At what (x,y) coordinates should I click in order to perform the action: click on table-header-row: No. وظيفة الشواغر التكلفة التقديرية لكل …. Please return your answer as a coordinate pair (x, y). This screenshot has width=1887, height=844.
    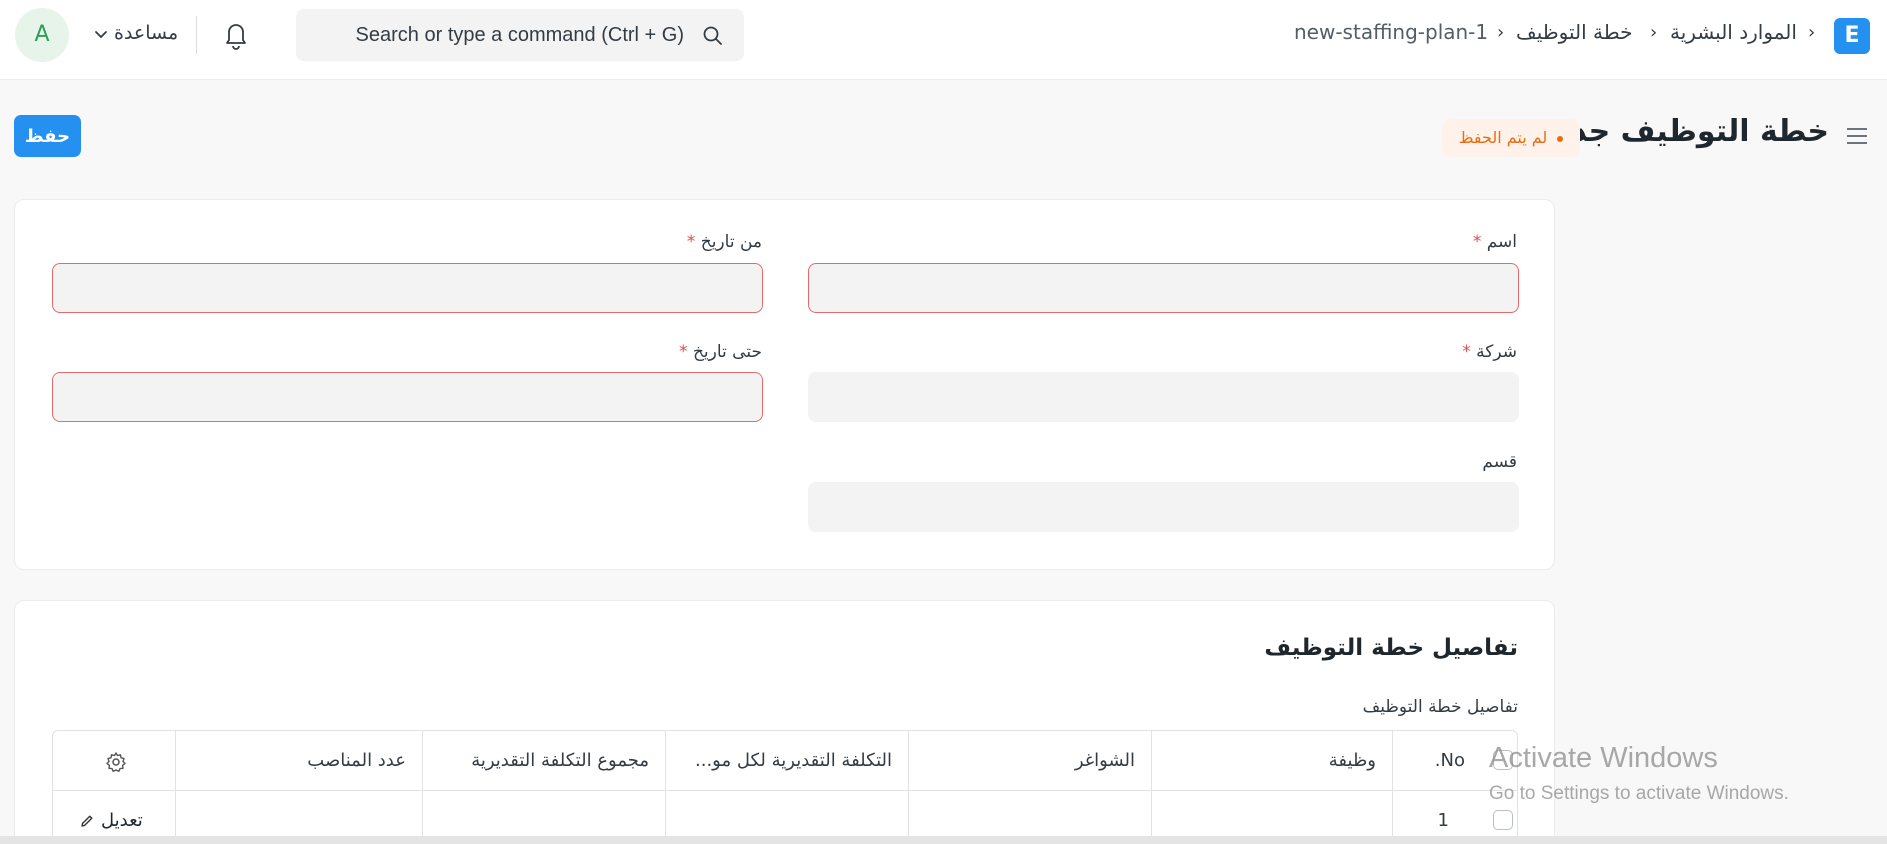
    Looking at the image, I should click on (785, 761).